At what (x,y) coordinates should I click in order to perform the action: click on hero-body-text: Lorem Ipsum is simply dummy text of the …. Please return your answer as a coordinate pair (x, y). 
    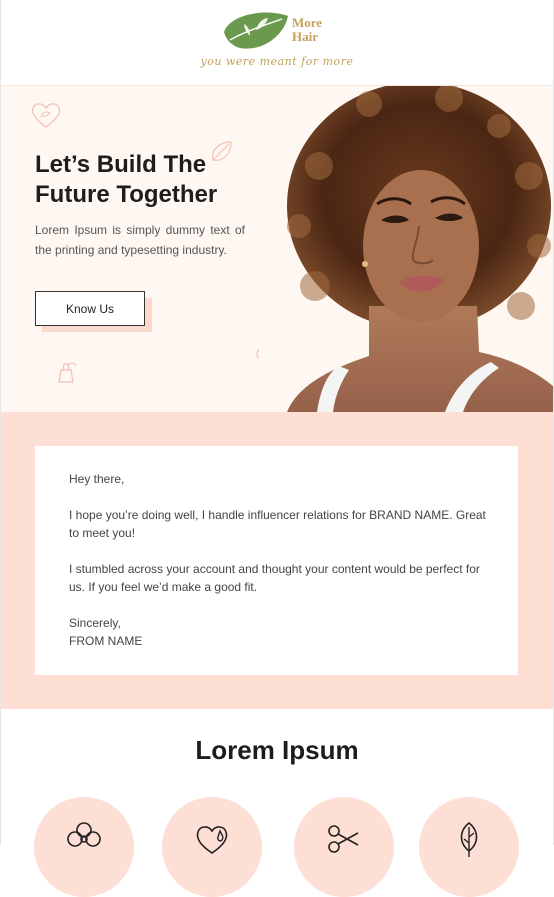
    Looking at the image, I should click on (140, 240).